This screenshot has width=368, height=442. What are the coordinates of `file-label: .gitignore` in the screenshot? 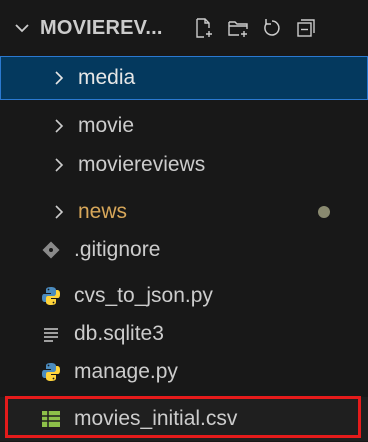 It's located at (117, 249).